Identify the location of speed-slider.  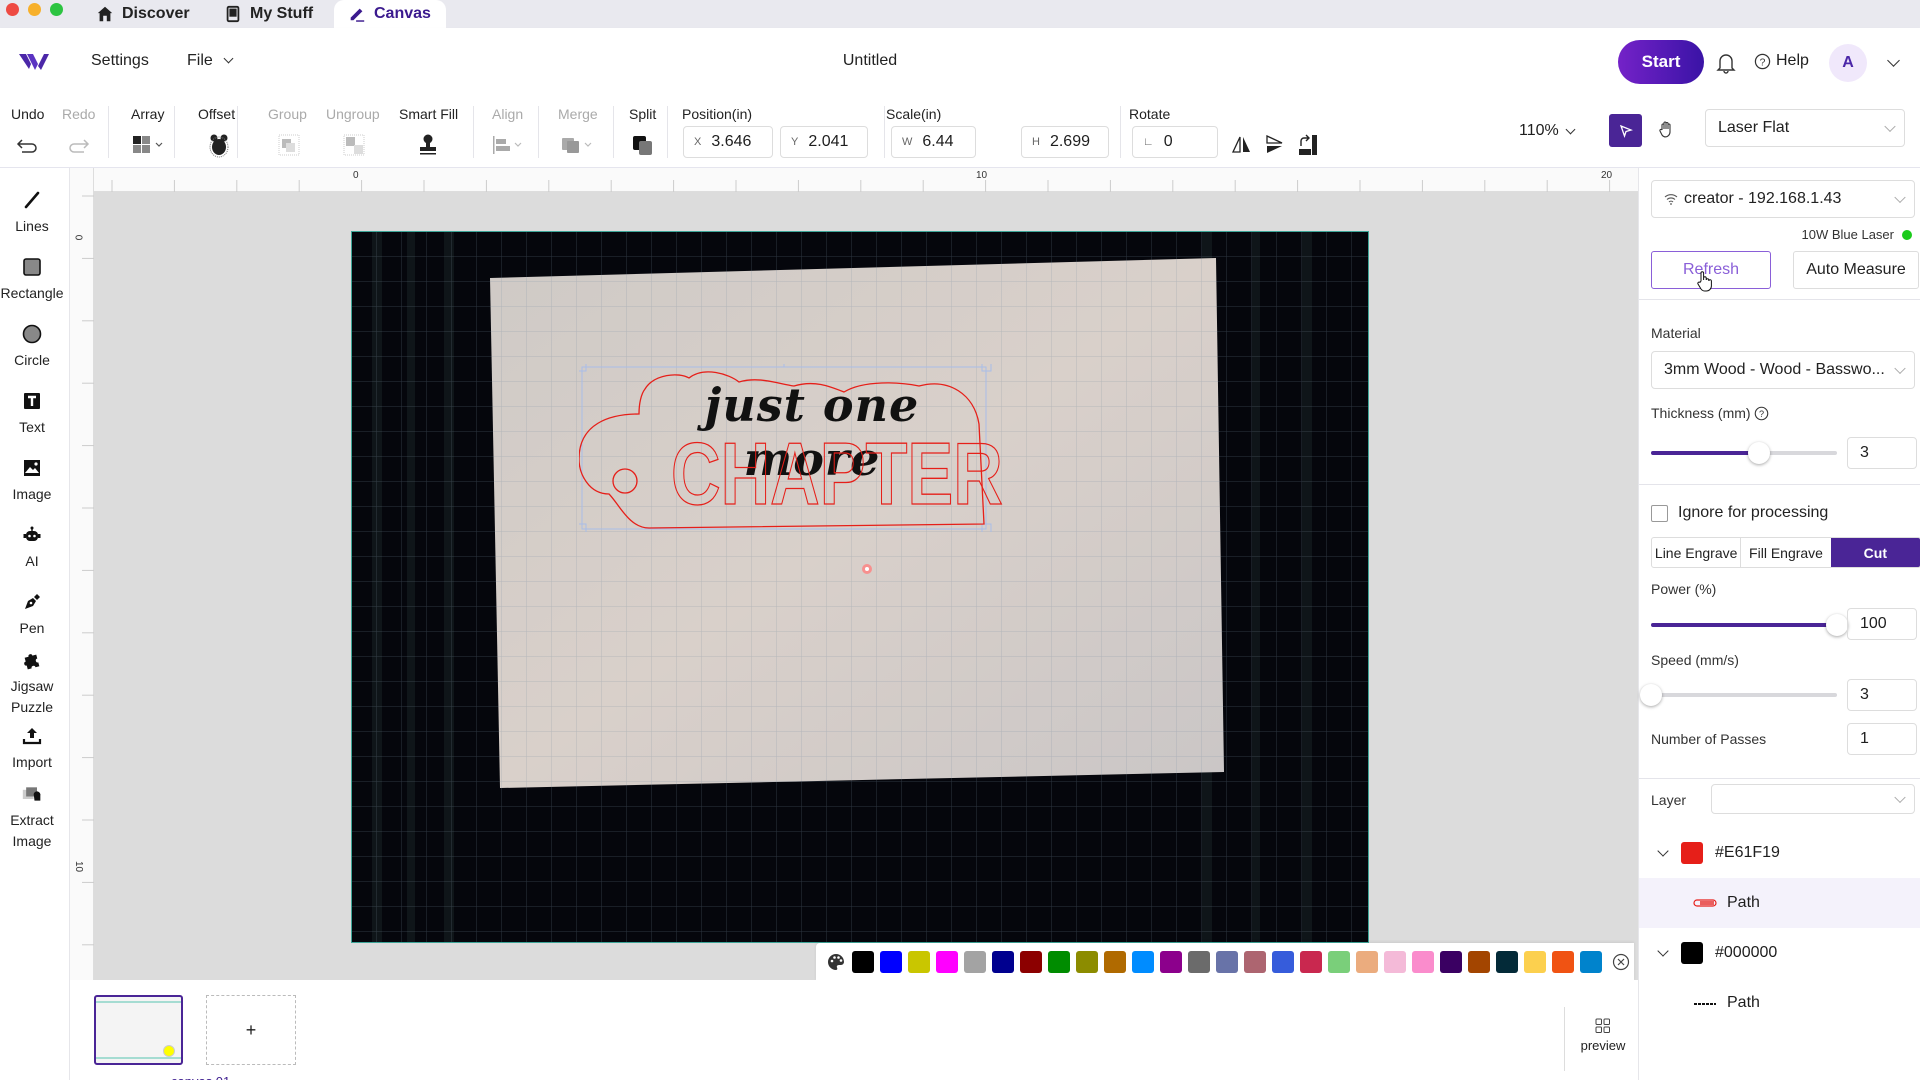
(1738, 695).